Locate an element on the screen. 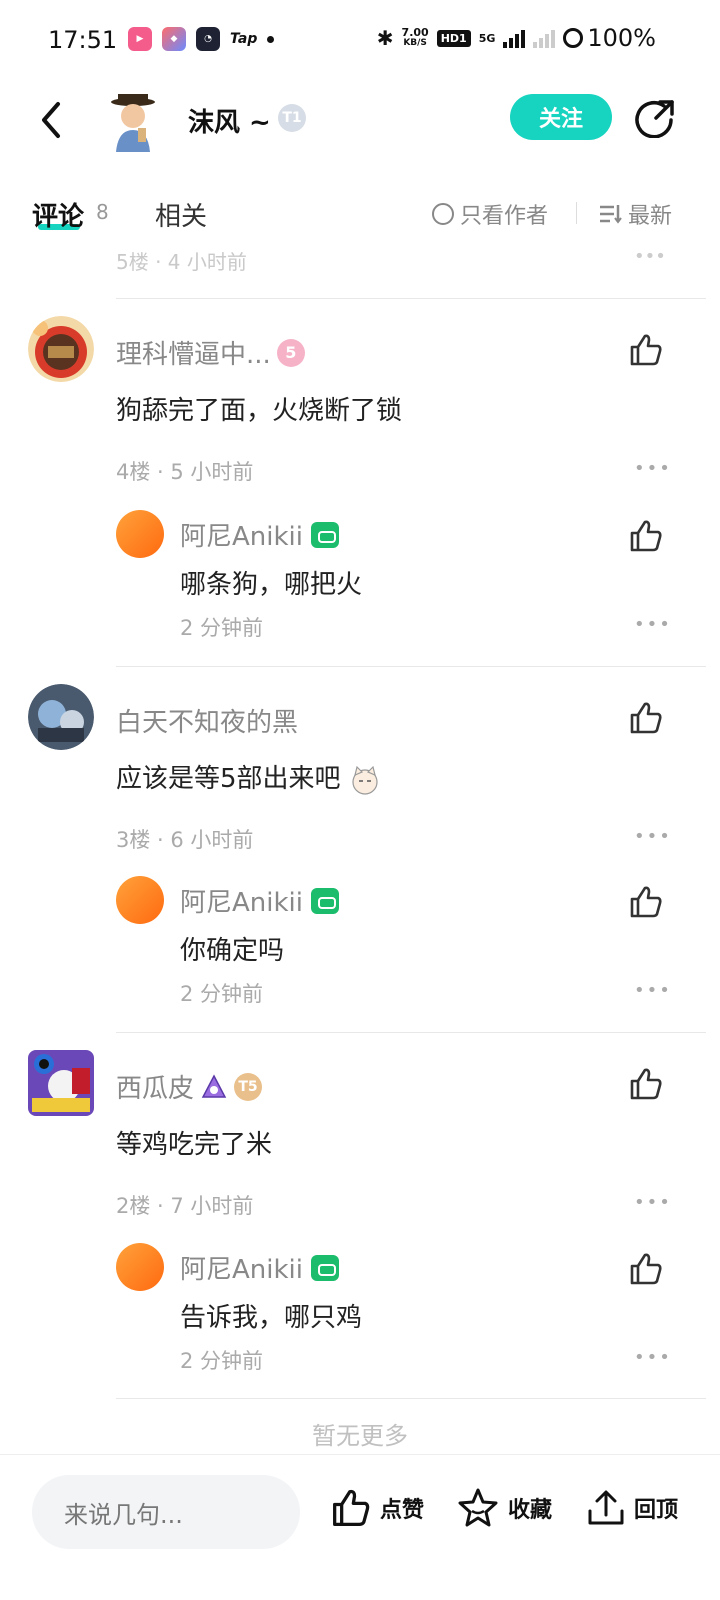  favorite-button: 收藏 is located at coordinates (504, 1508).